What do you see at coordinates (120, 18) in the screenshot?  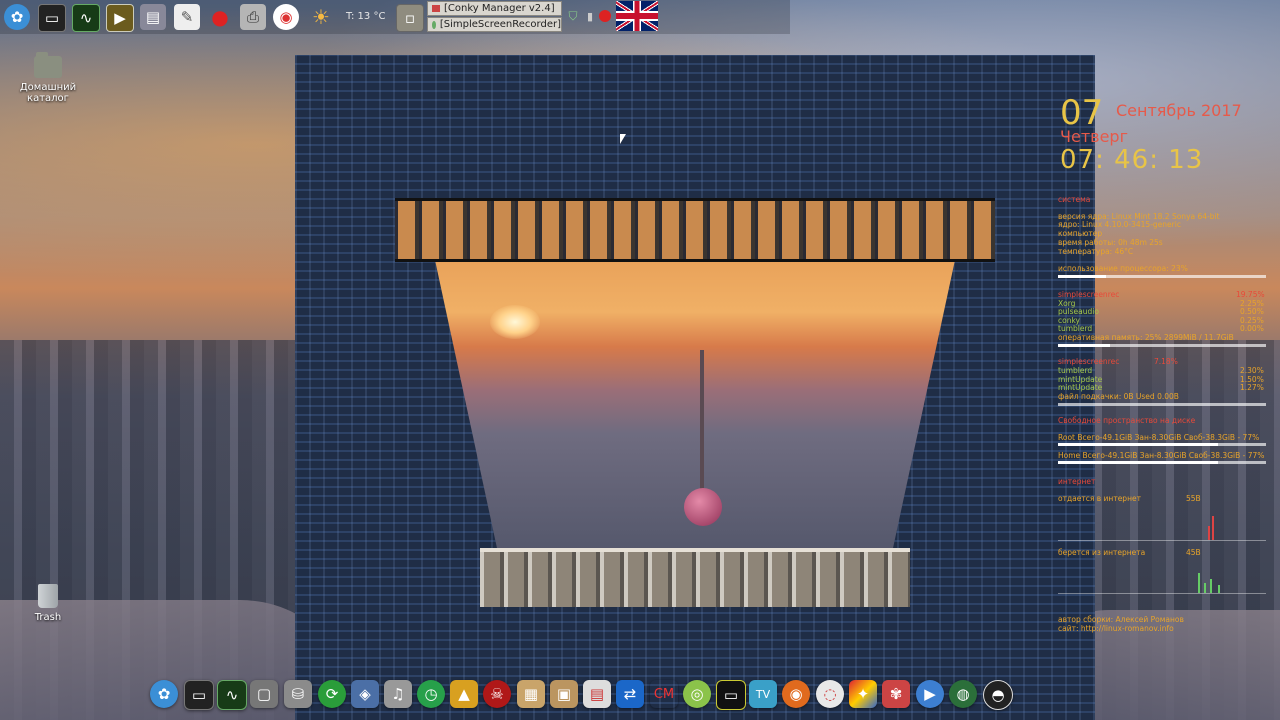 I see `media-player-icon: ▶` at bounding box center [120, 18].